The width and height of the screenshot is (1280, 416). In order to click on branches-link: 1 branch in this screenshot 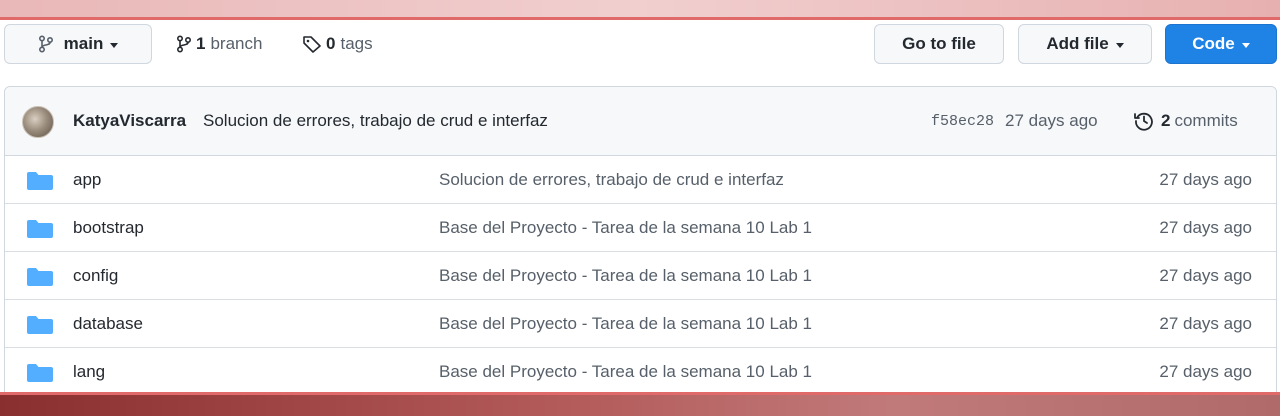, I will do `click(219, 44)`.